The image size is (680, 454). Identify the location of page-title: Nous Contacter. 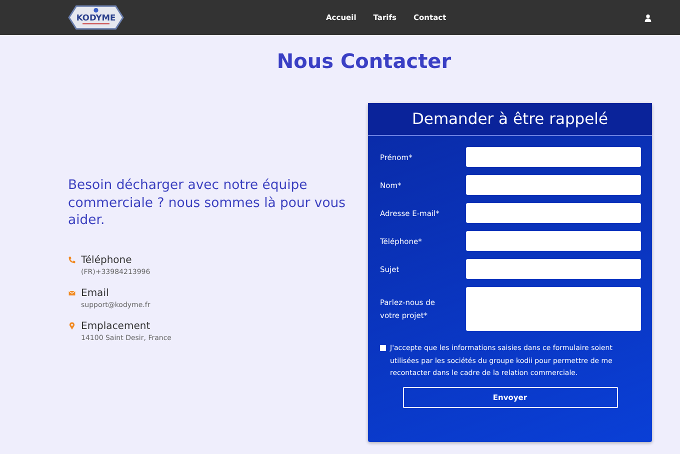
(364, 61).